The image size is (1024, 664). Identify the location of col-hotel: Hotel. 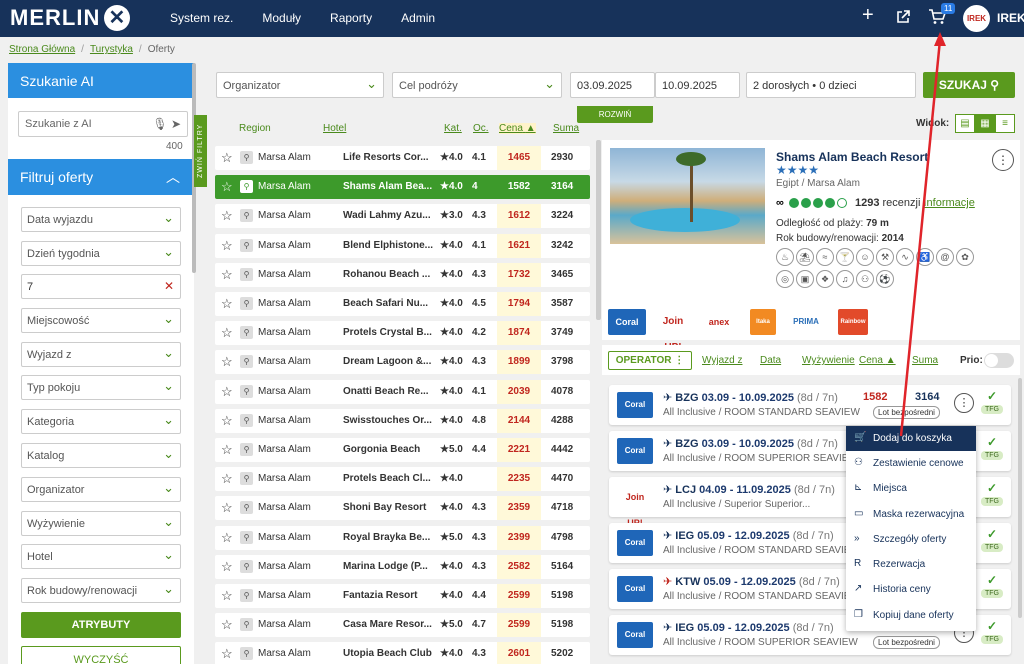
(334, 128).